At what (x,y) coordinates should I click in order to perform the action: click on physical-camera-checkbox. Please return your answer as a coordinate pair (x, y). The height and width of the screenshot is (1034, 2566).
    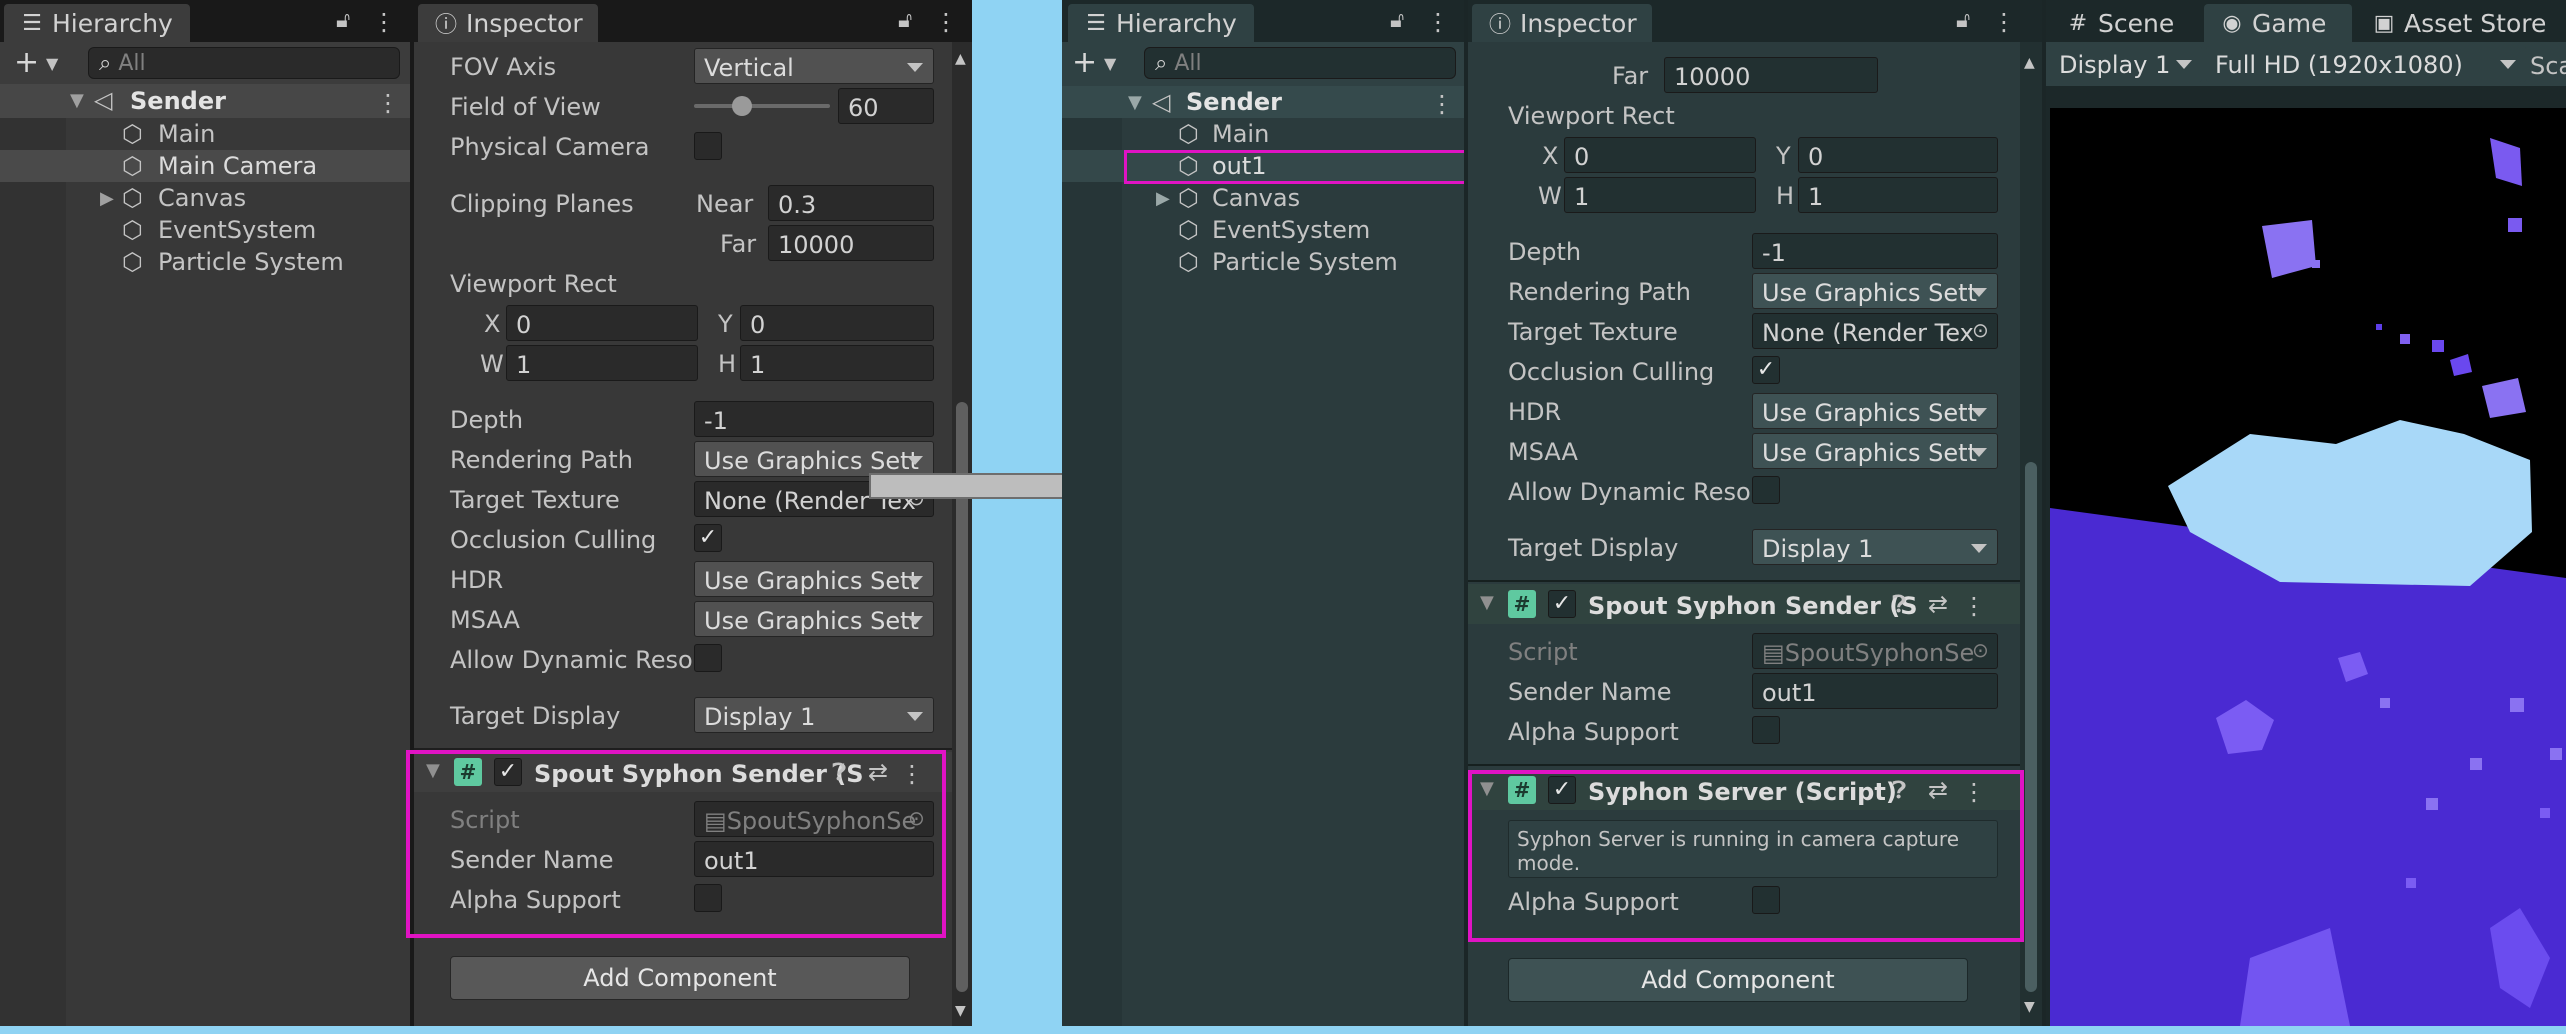
    Looking at the image, I should click on (708, 146).